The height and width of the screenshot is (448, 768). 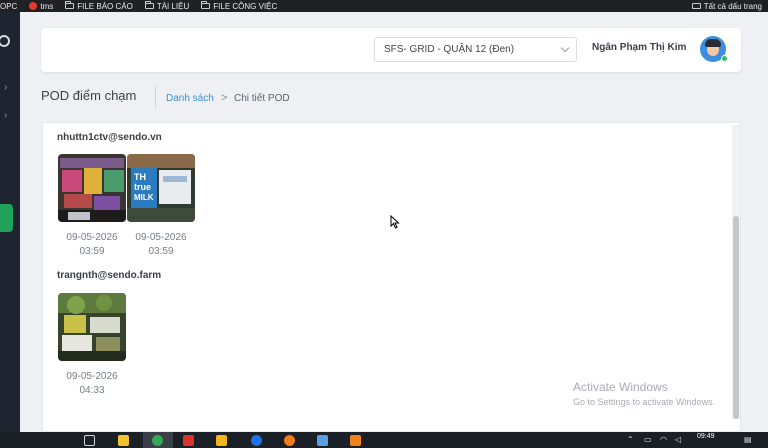 I want to click on mouse-cursor-icon, so click(x=395, y=222).